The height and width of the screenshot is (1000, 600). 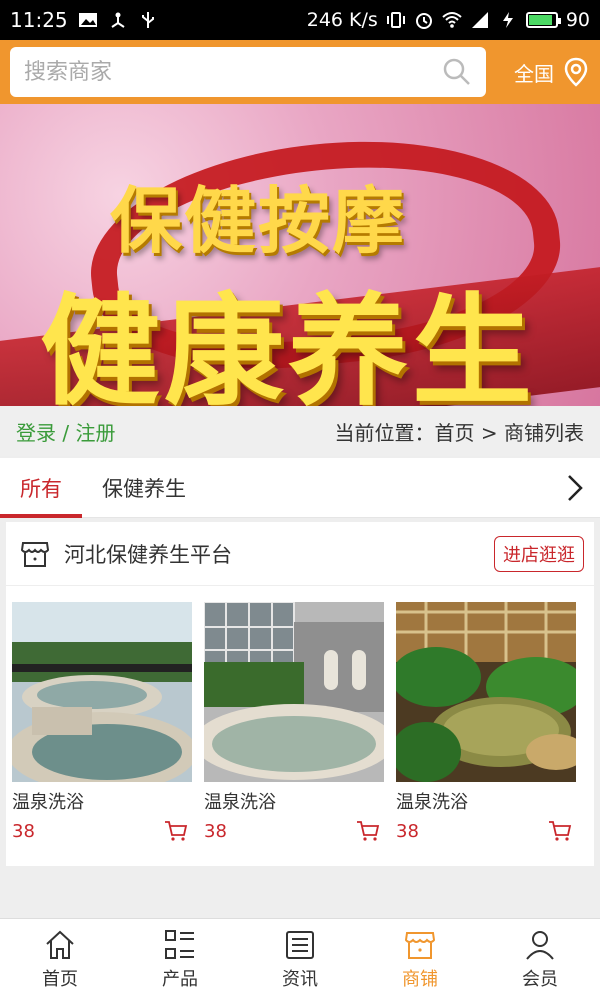 I want to click on nav-member: 会员, so click(x=540, y=959).